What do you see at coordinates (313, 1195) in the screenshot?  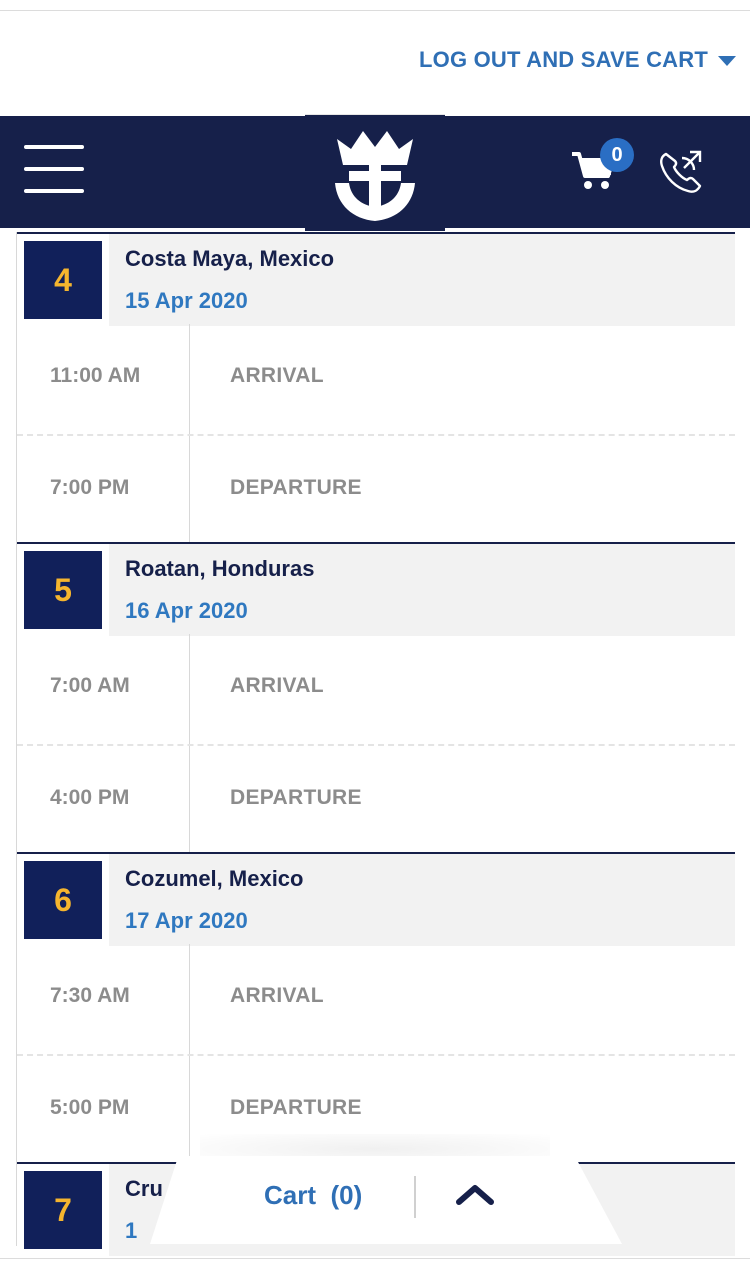 I see `cart-summary-label: Cart (0)` at bounding box center [313, 1195].